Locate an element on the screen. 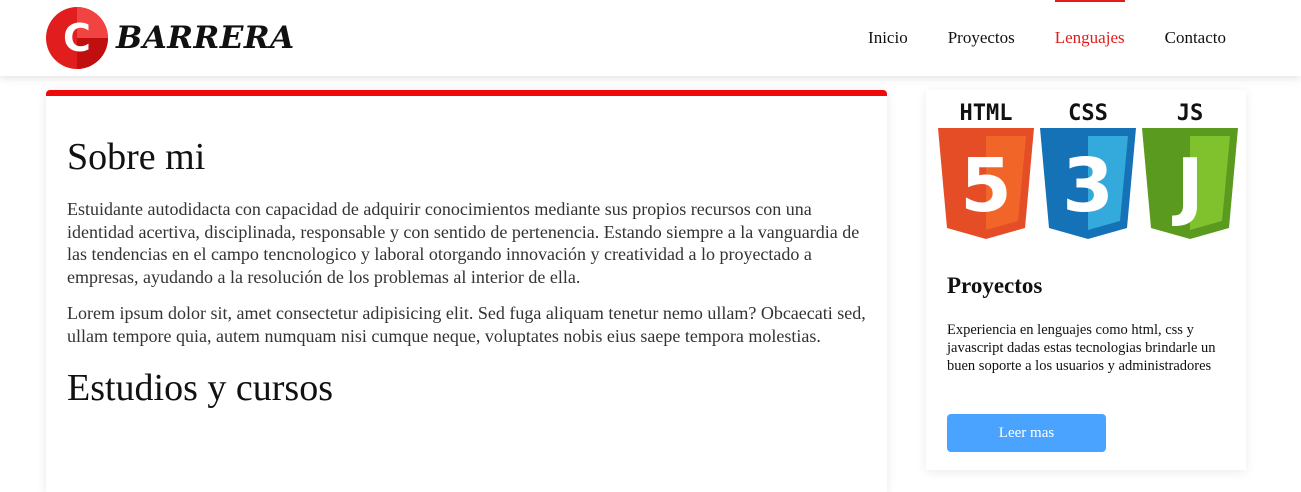  main-nav: Inicio Proyectos Lenguajes Contacto is located at coordinates (1027, 38).